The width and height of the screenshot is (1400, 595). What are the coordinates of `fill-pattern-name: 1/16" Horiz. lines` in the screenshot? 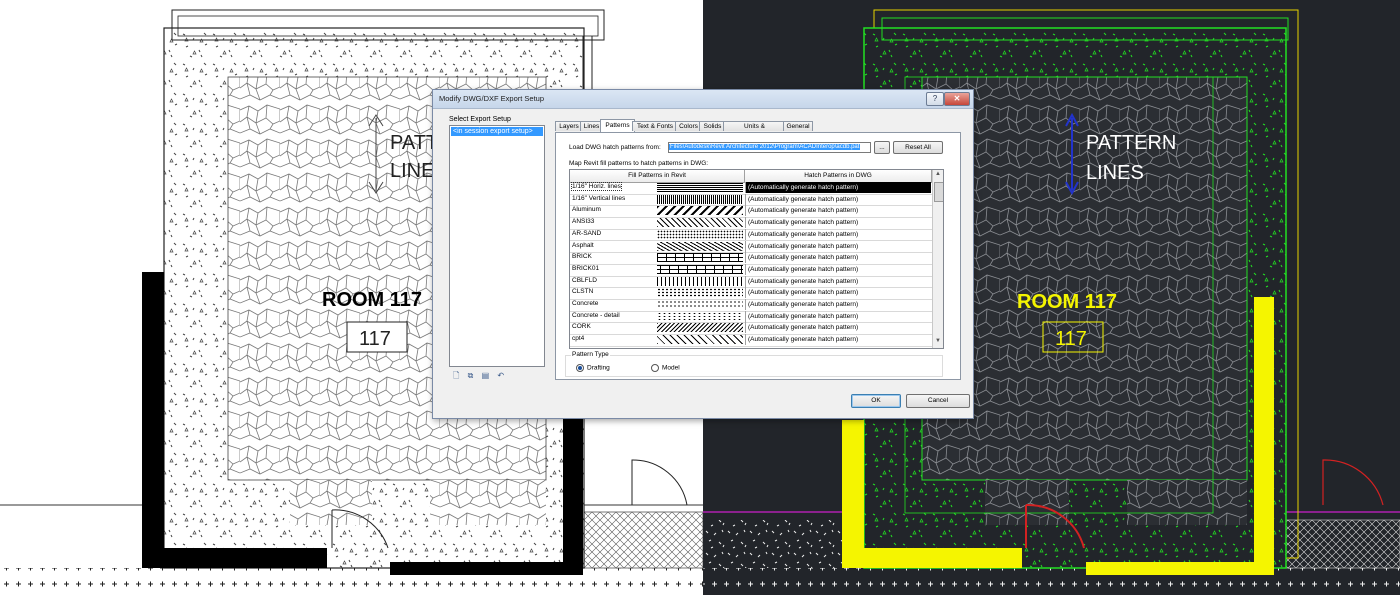 It's located at (596, 186).